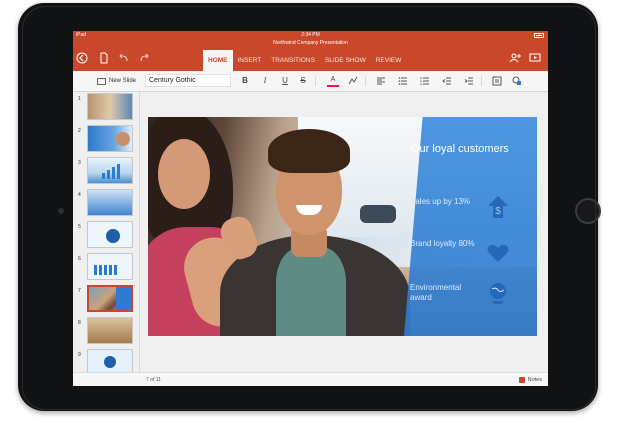 The width and height of the screenshot is (625, 424). Describe the element at coordinates (79, 355) in the screenshot. I see `slide-number: 9` at that location.